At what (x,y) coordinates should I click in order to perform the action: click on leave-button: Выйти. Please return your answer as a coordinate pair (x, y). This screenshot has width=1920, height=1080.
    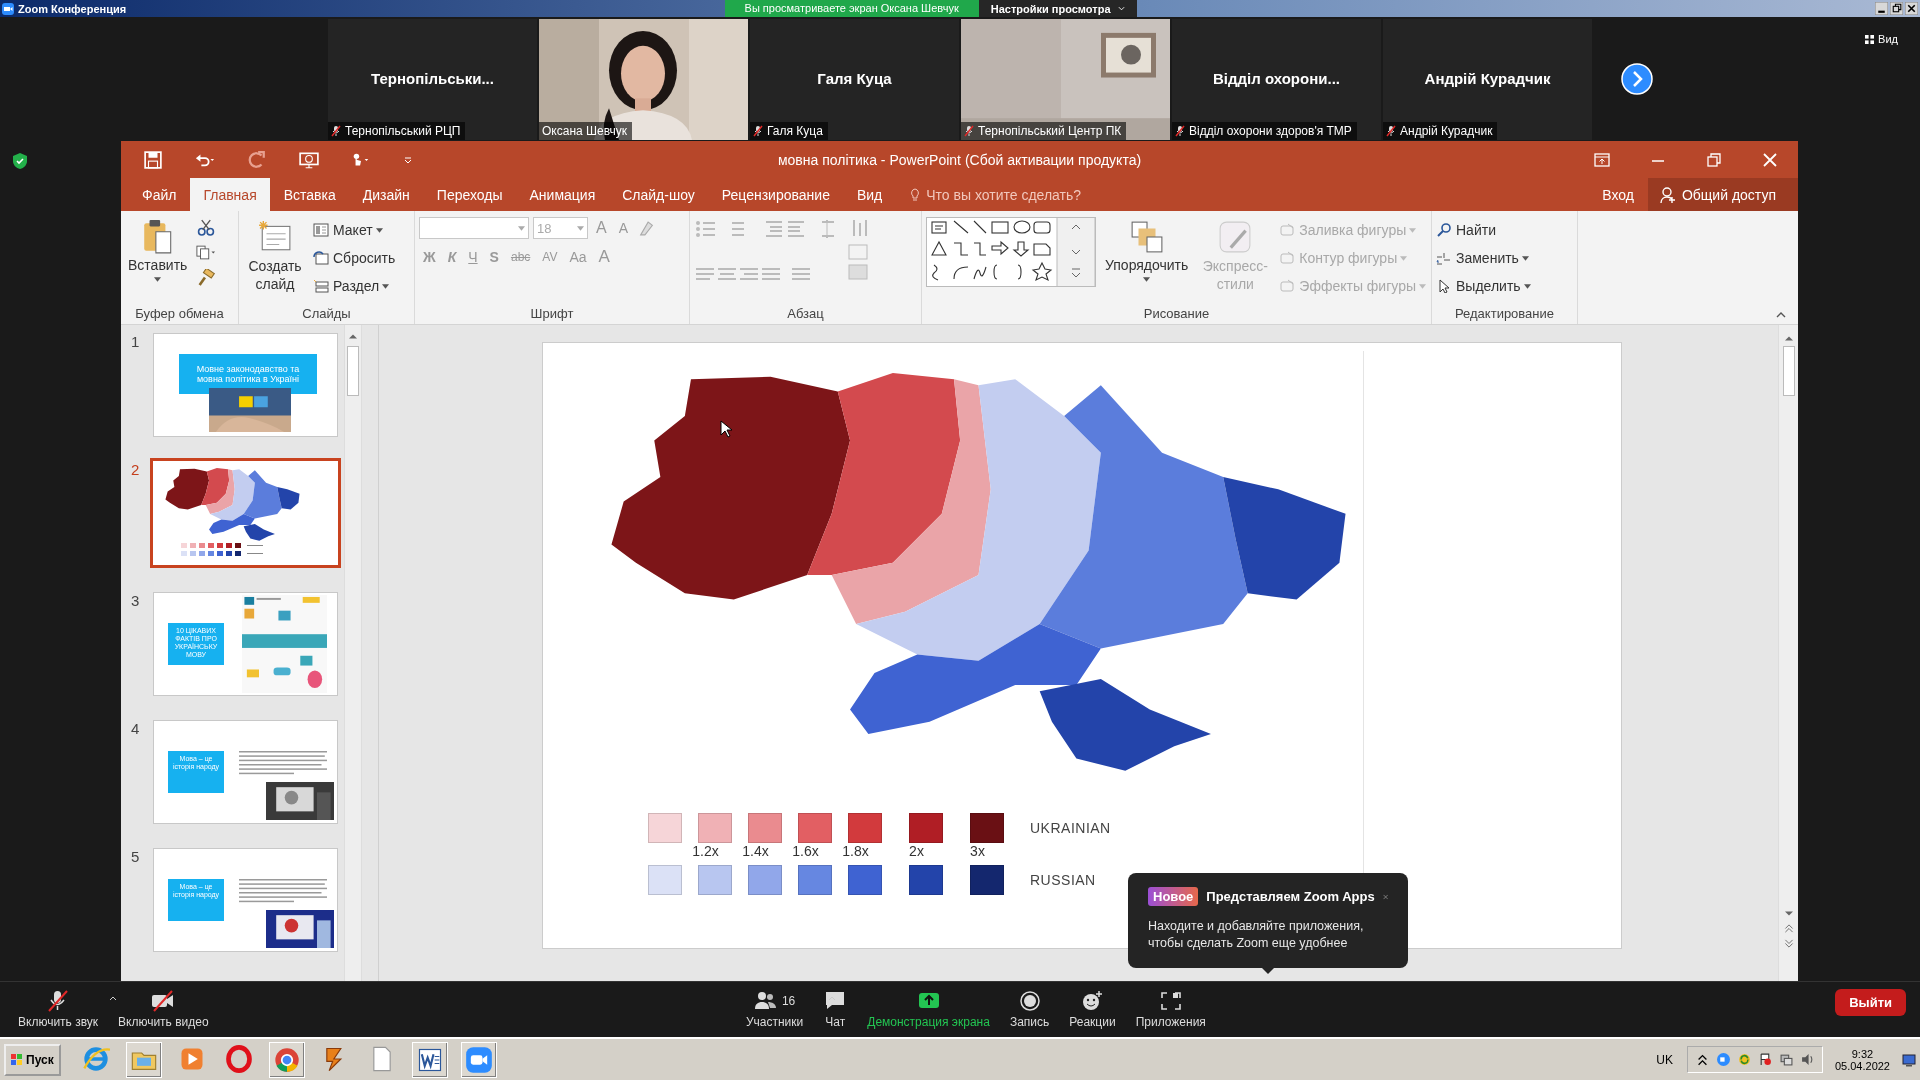
    Looking at the image, I should click on (1870, 1002).